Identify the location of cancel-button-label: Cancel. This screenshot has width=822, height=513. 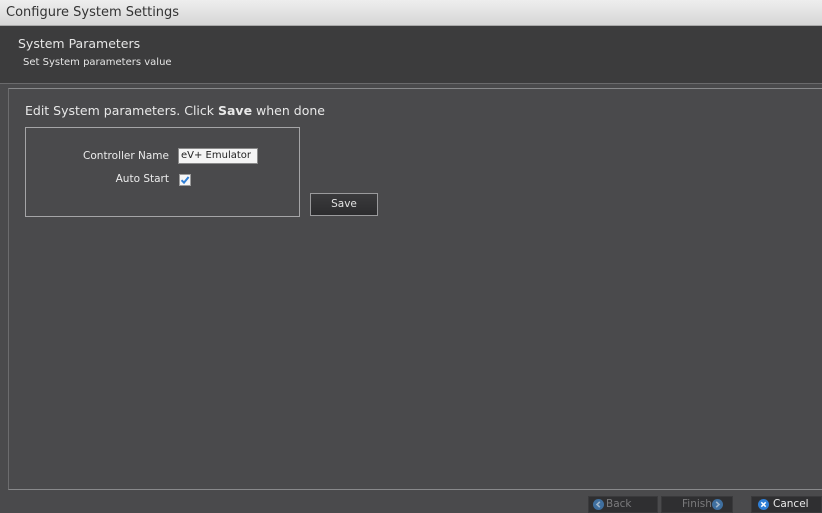
(791, 504).